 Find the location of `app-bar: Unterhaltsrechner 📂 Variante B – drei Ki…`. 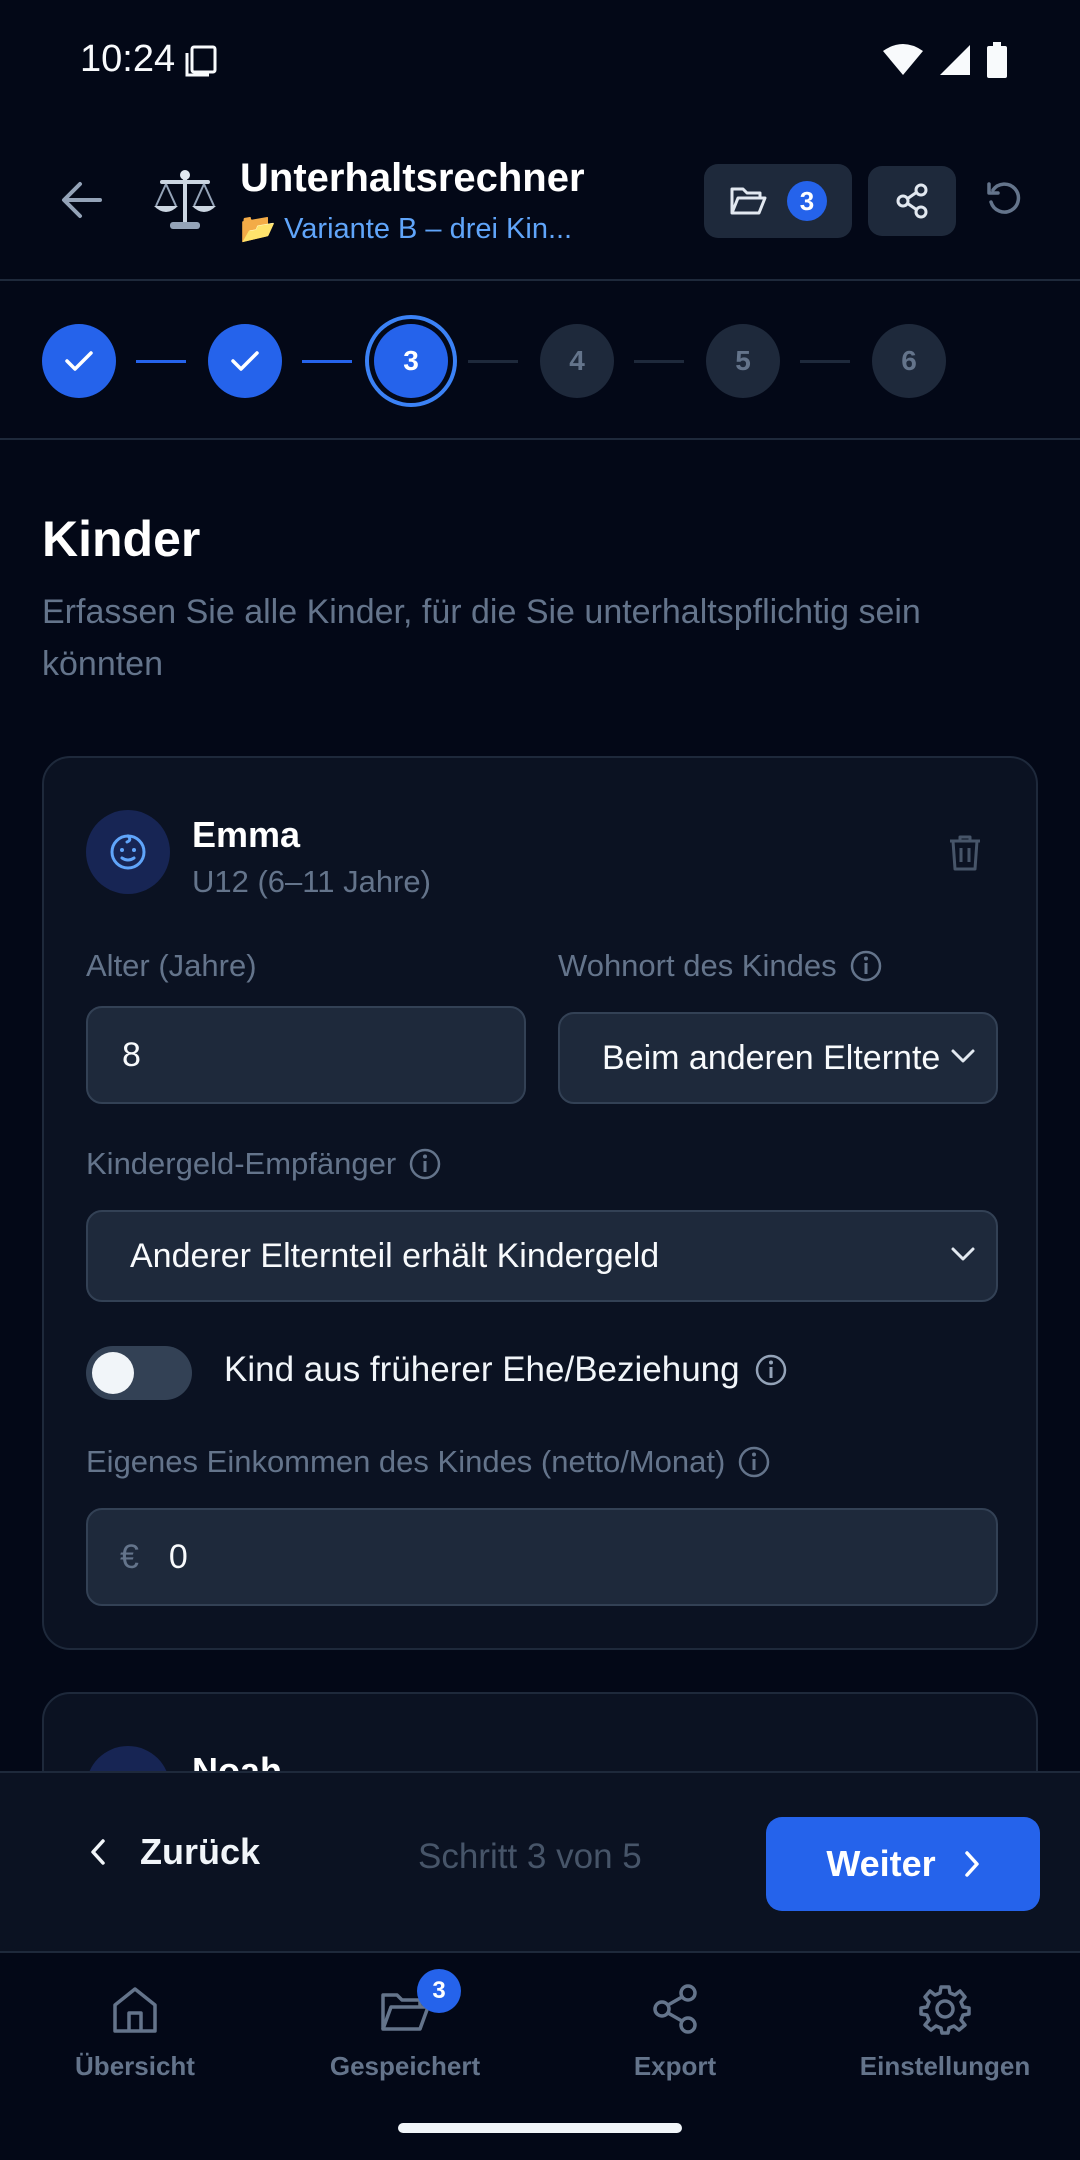

app-bar: Unterhaltsrechner 📂 Variante B – drei Ki… is located at coordinates (540, 200).